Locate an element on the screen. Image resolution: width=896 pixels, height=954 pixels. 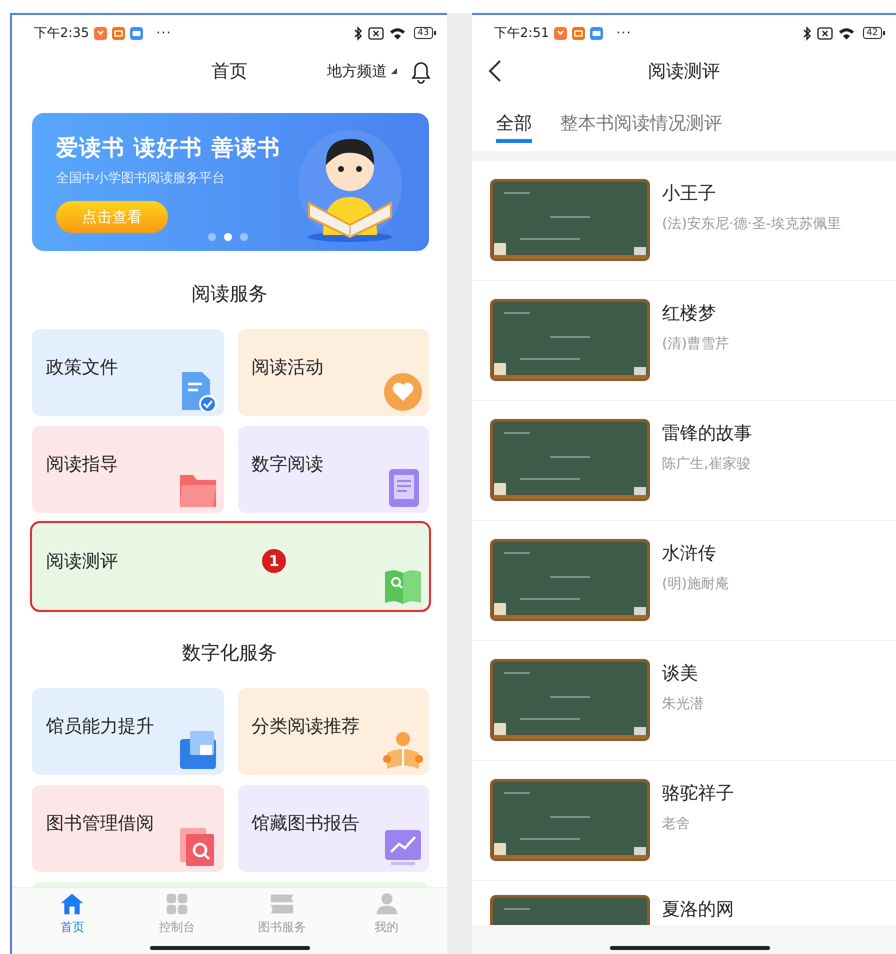
battery-level: 43 is located at coordinates (423, 33).